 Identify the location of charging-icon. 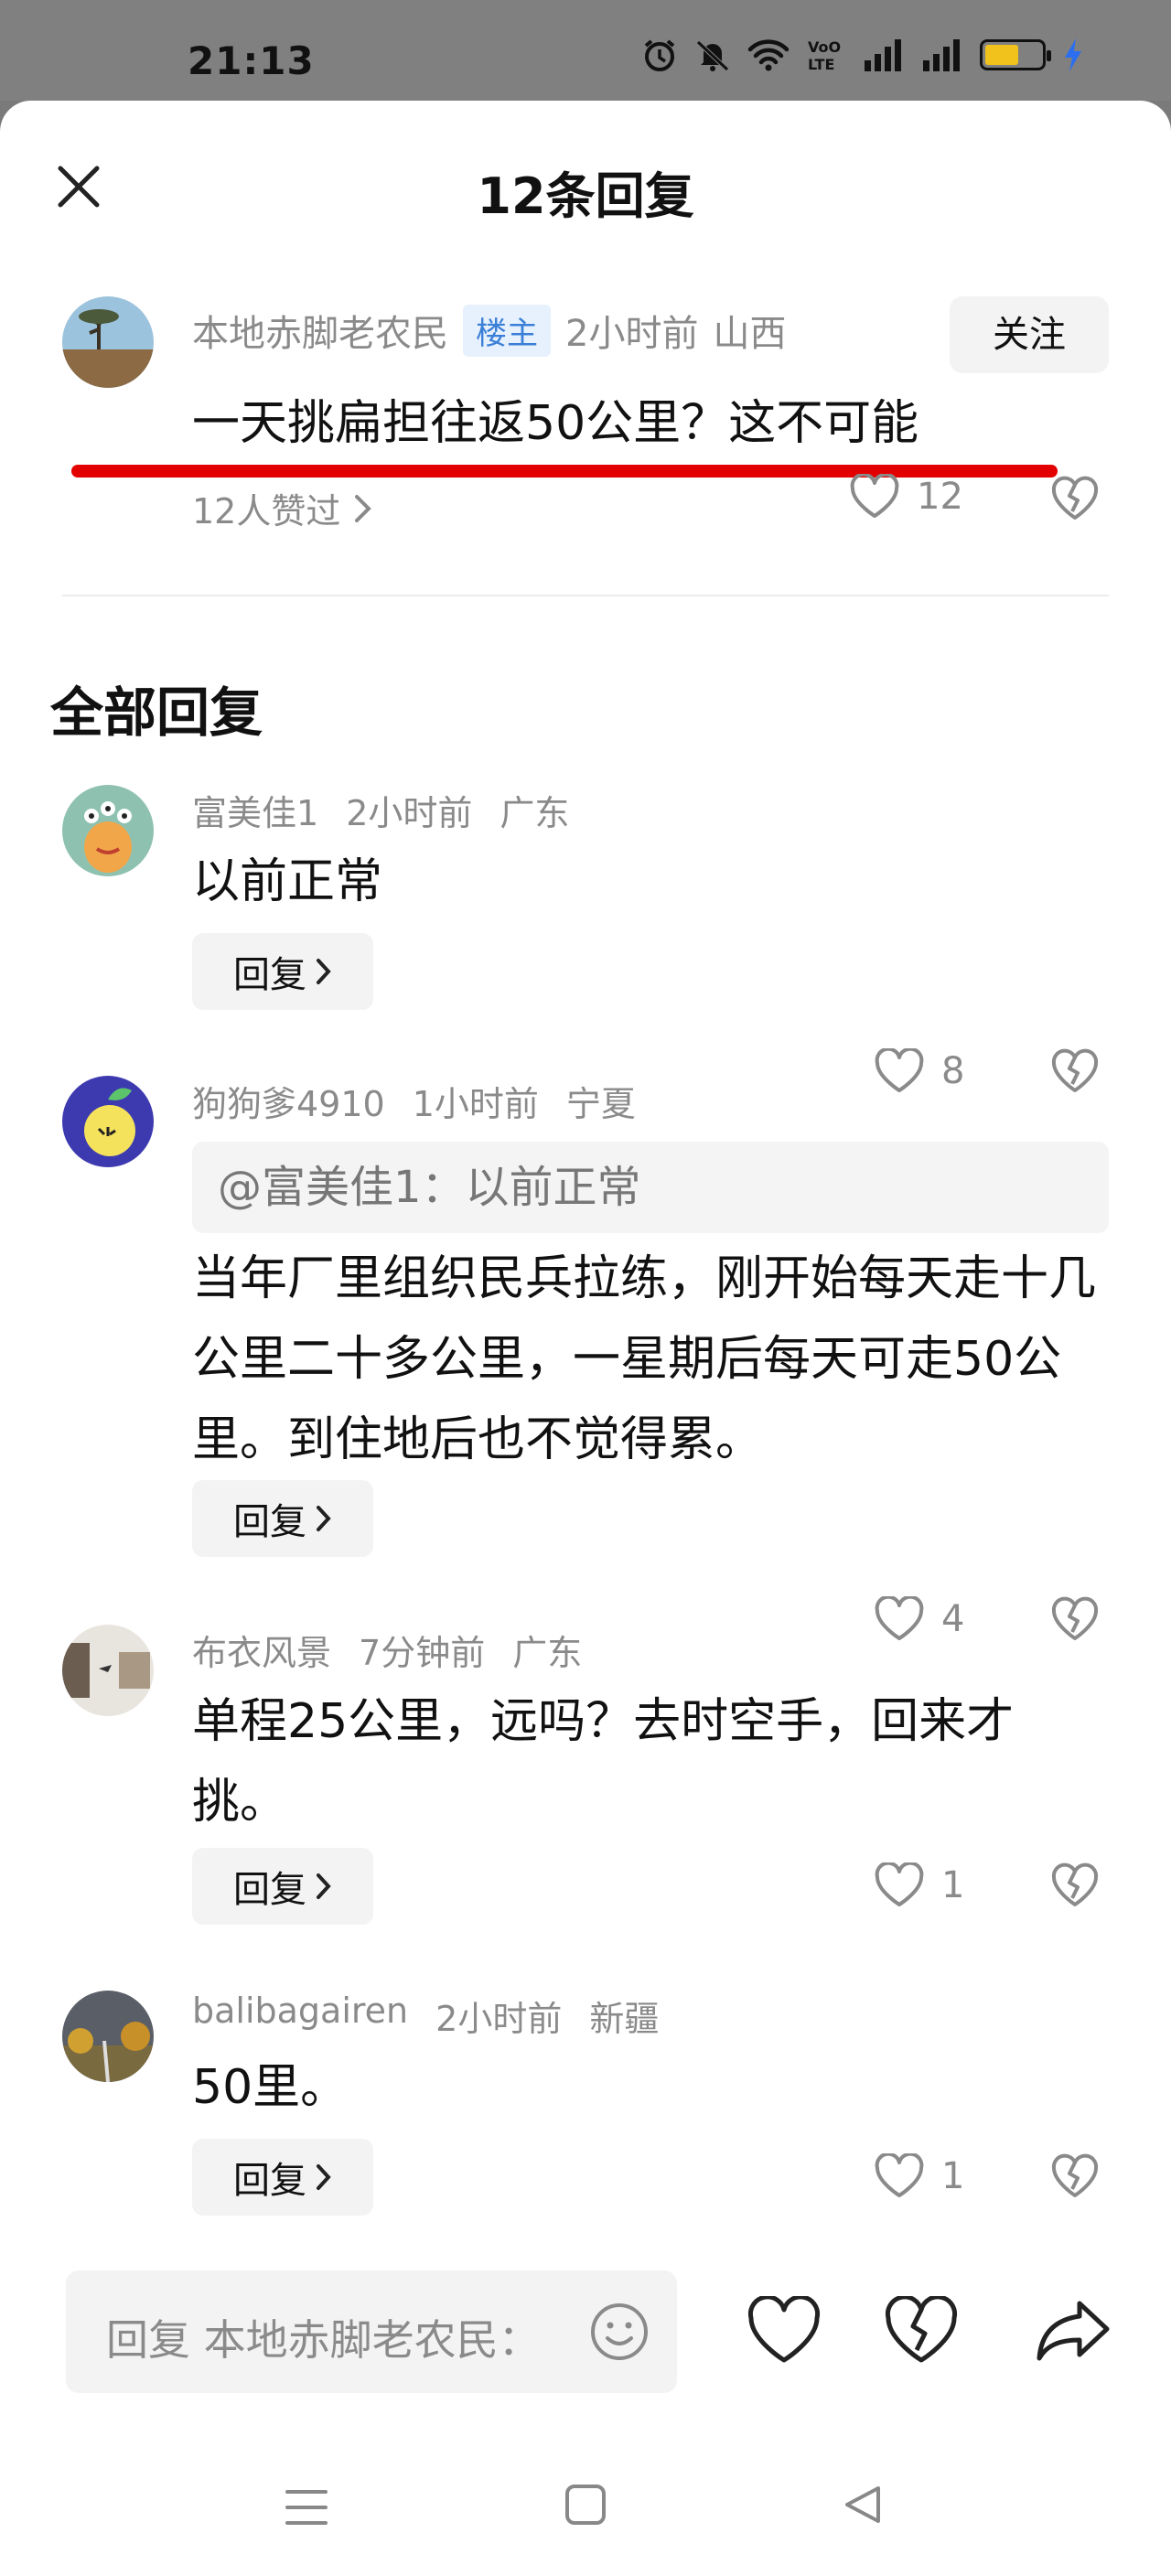
(1073, 55).